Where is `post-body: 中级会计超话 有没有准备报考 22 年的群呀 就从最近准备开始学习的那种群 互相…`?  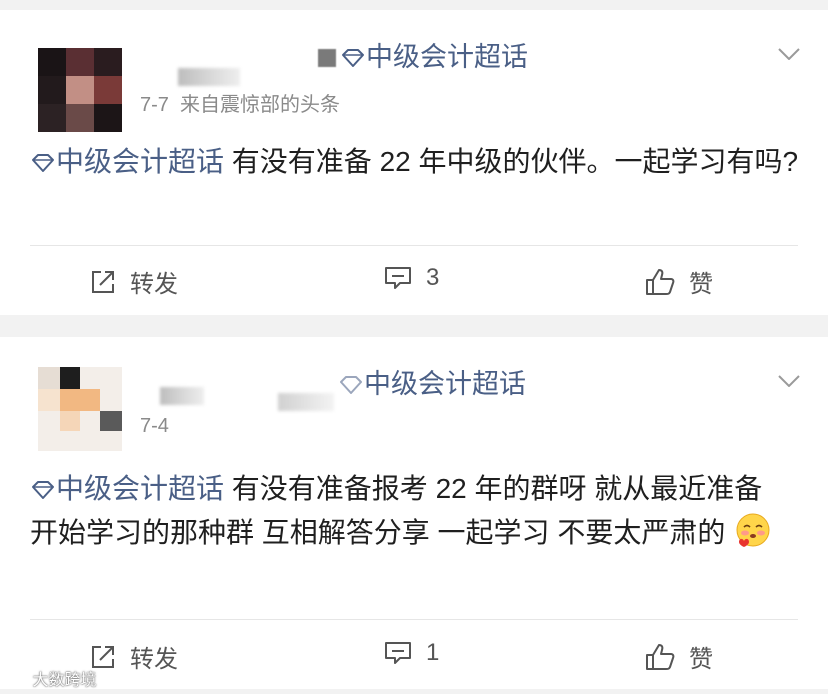 post-body: 中级会计超话 有没有准备报考 22 年的群呀 就从最近准备开始学习的那种群 互相… is located at coordinates (409, 514).